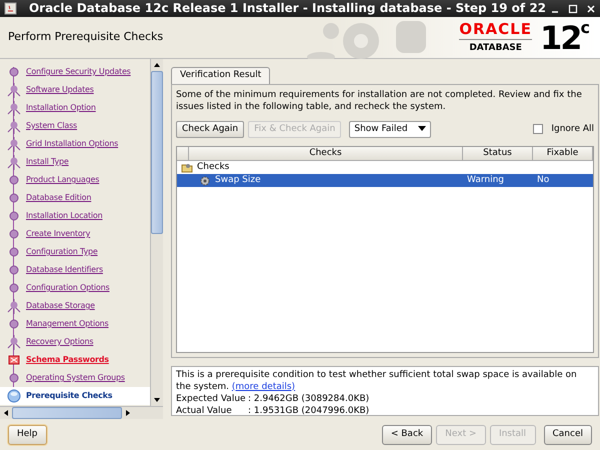 The image size is (600, 450). What do you see at coordinates (495, 49) in the screenshot?
I see `logo-subtitle: DATABASE` at bounding box center [495, 49].